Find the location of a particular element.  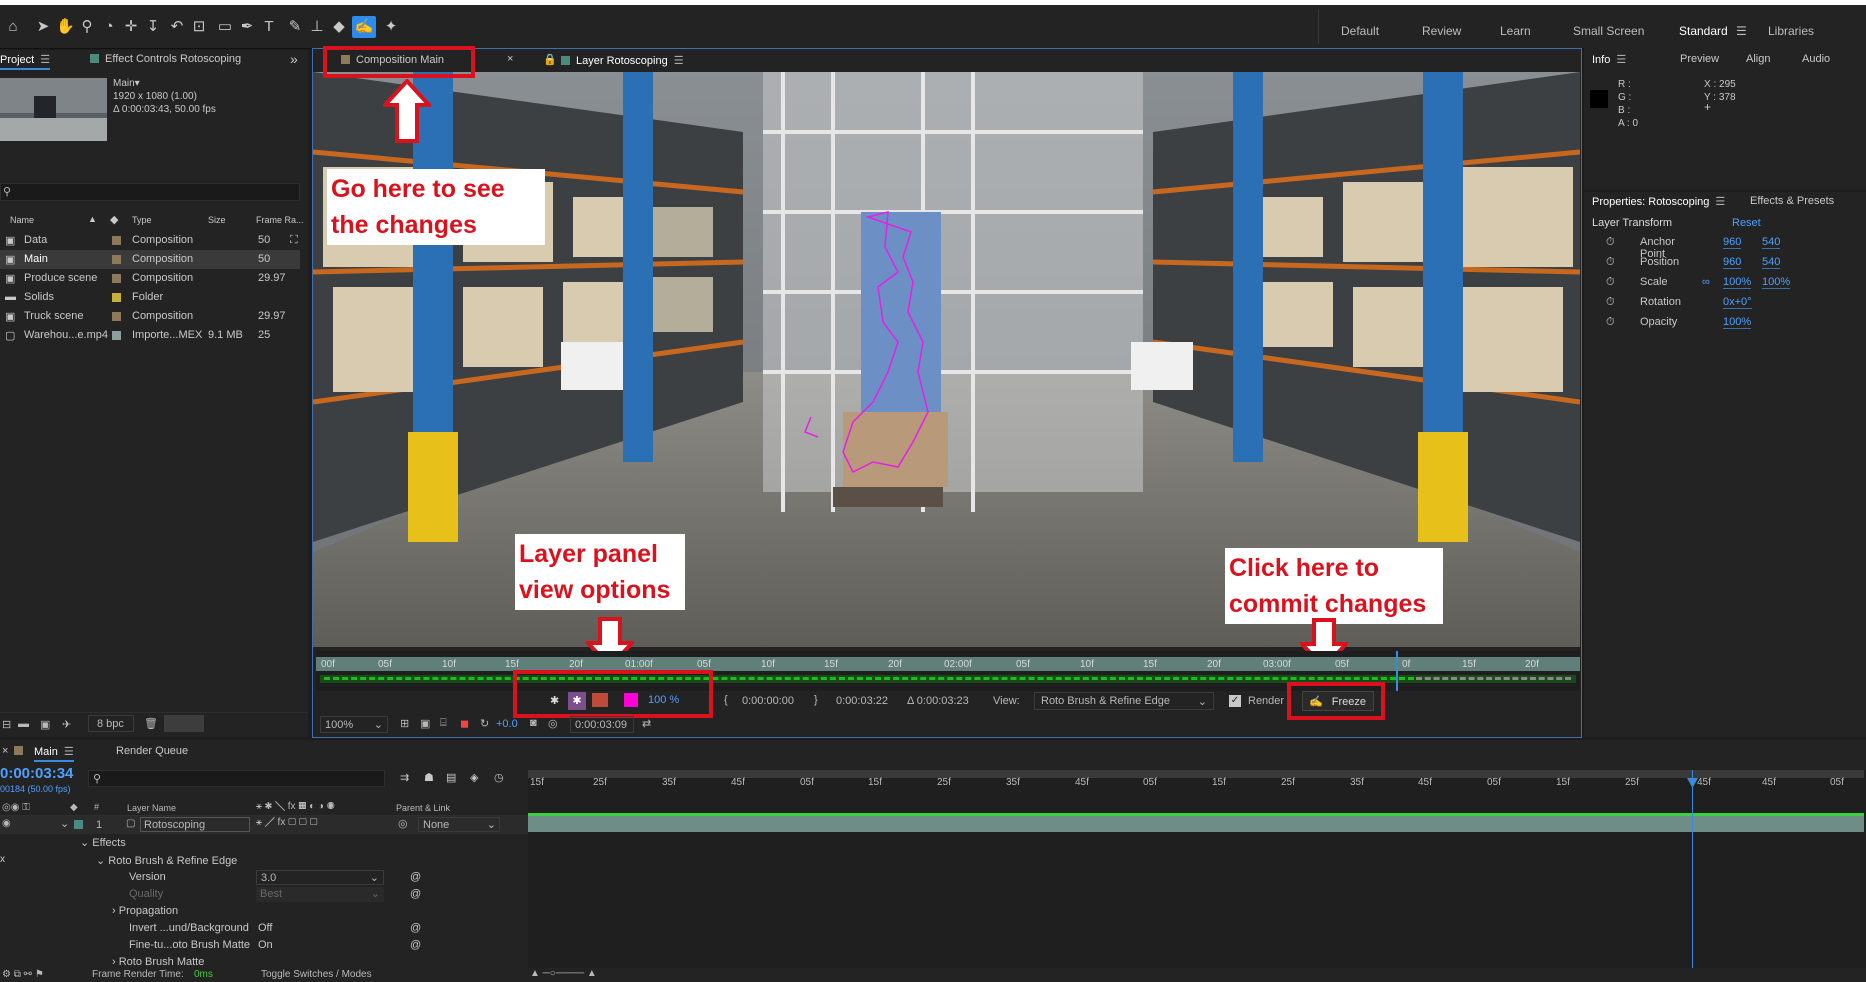

layer-duration-bar is located at coordinates (1196, 824).